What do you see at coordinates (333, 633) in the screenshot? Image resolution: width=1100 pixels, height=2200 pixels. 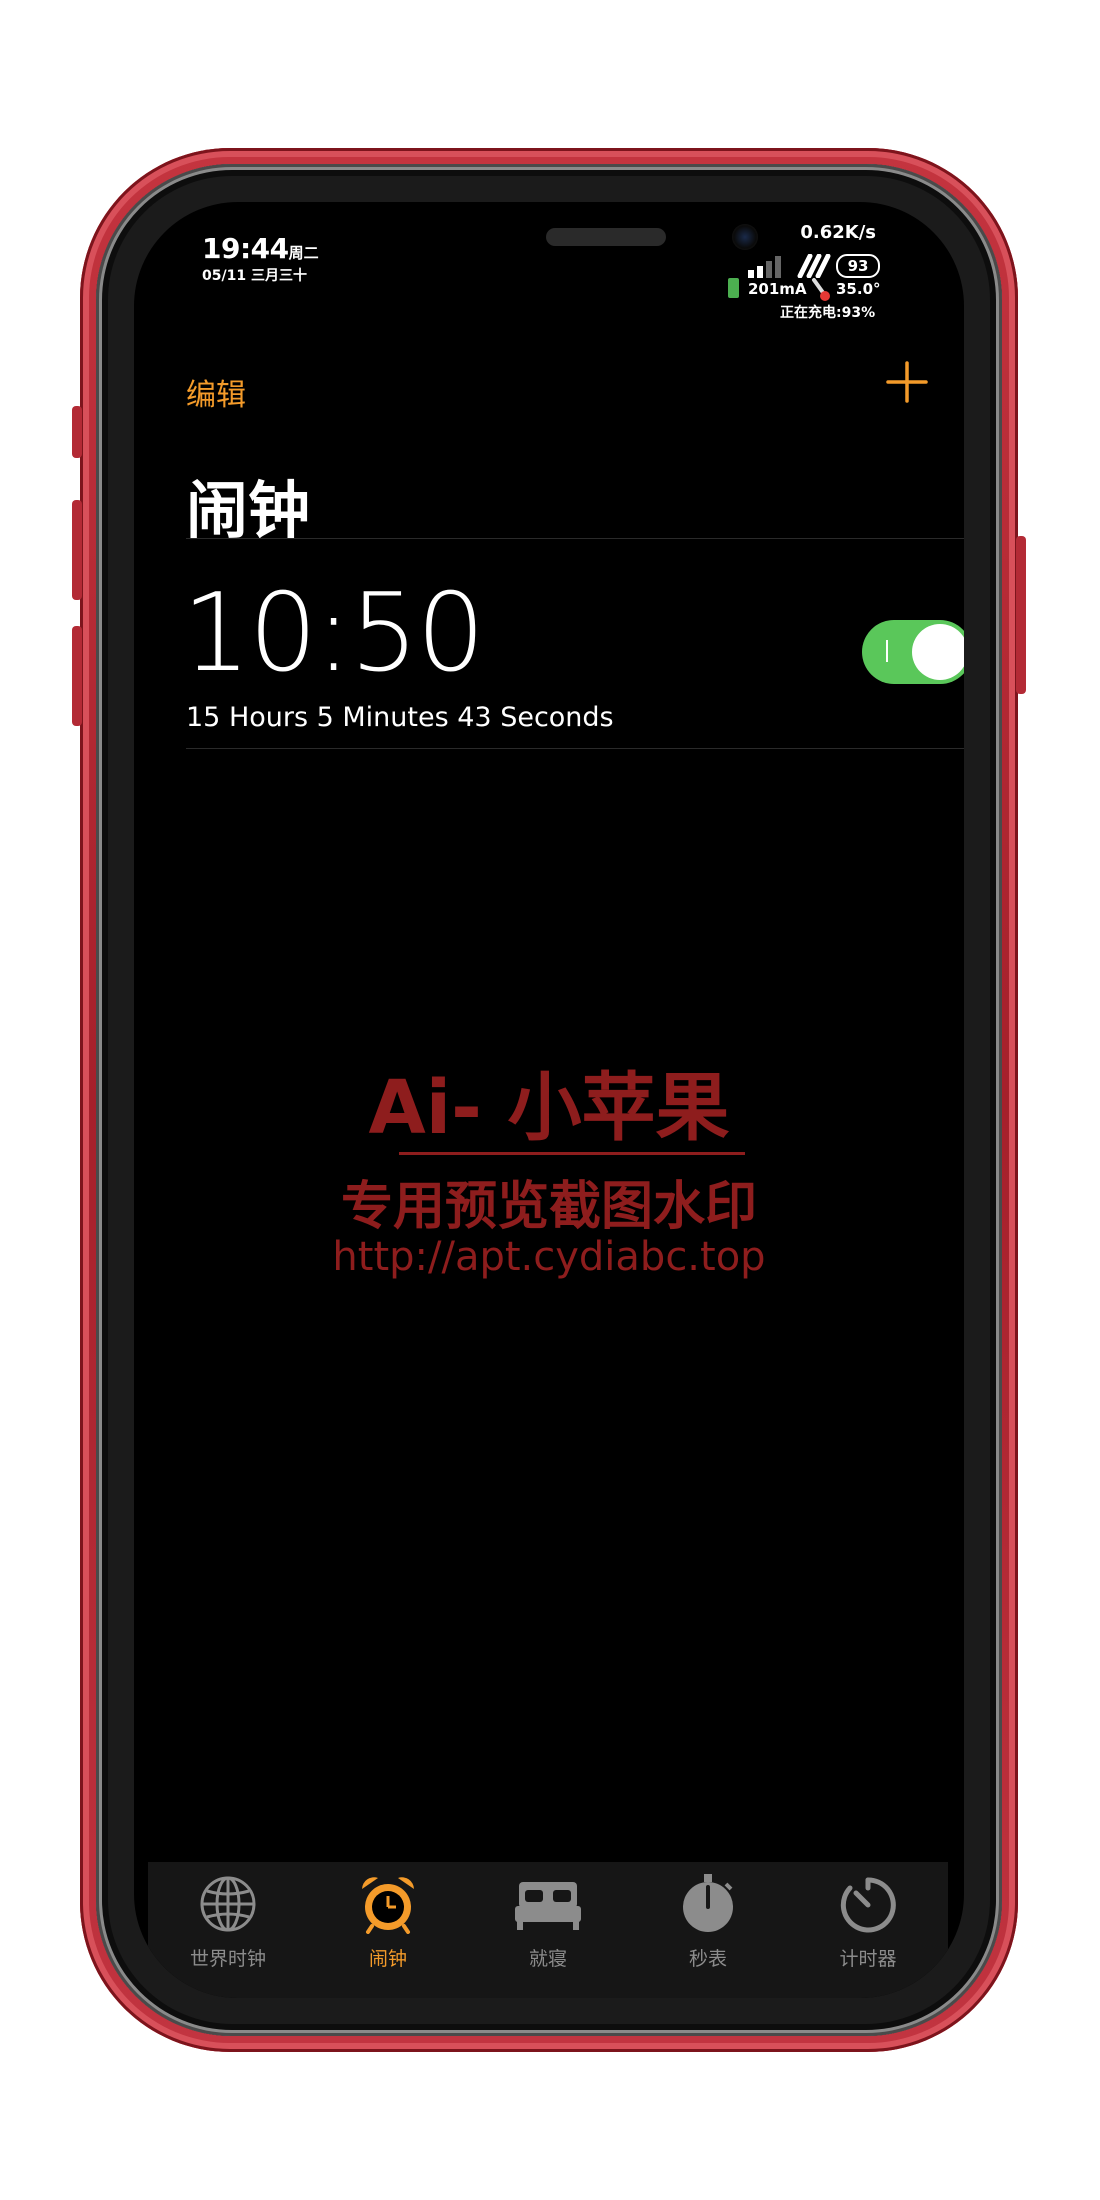 I see `alarm-time: 10:50` at bounding box center [333, 633].